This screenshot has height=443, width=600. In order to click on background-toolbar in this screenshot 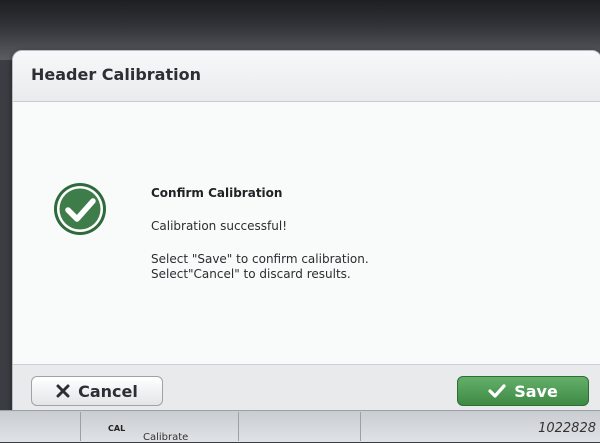, I will do `click(300, 426)`.